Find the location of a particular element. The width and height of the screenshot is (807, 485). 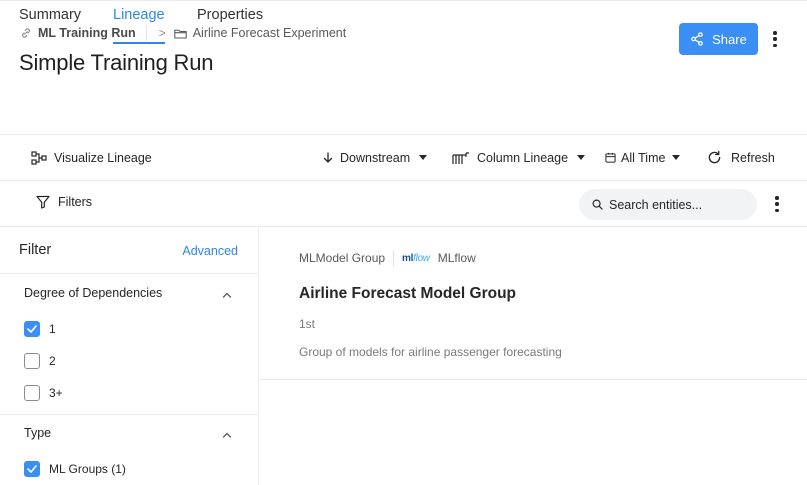

filter-sidebar-header: Filter Advanced is located at coordinates (129, 250).